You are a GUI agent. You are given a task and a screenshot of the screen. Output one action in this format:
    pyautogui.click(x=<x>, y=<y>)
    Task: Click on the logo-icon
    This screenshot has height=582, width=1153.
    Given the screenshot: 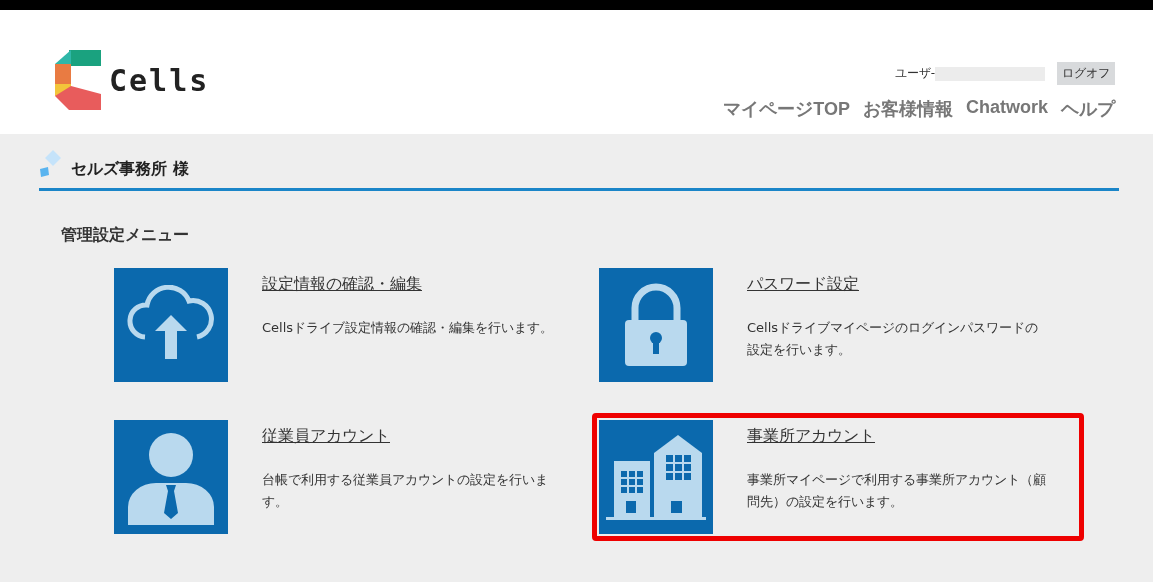 What is the action you would take?
    pyautogui.click(x=79, y=80)
    